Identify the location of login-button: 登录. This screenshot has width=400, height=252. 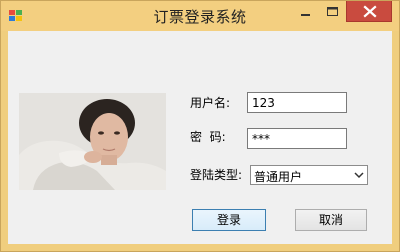
(229, 220).